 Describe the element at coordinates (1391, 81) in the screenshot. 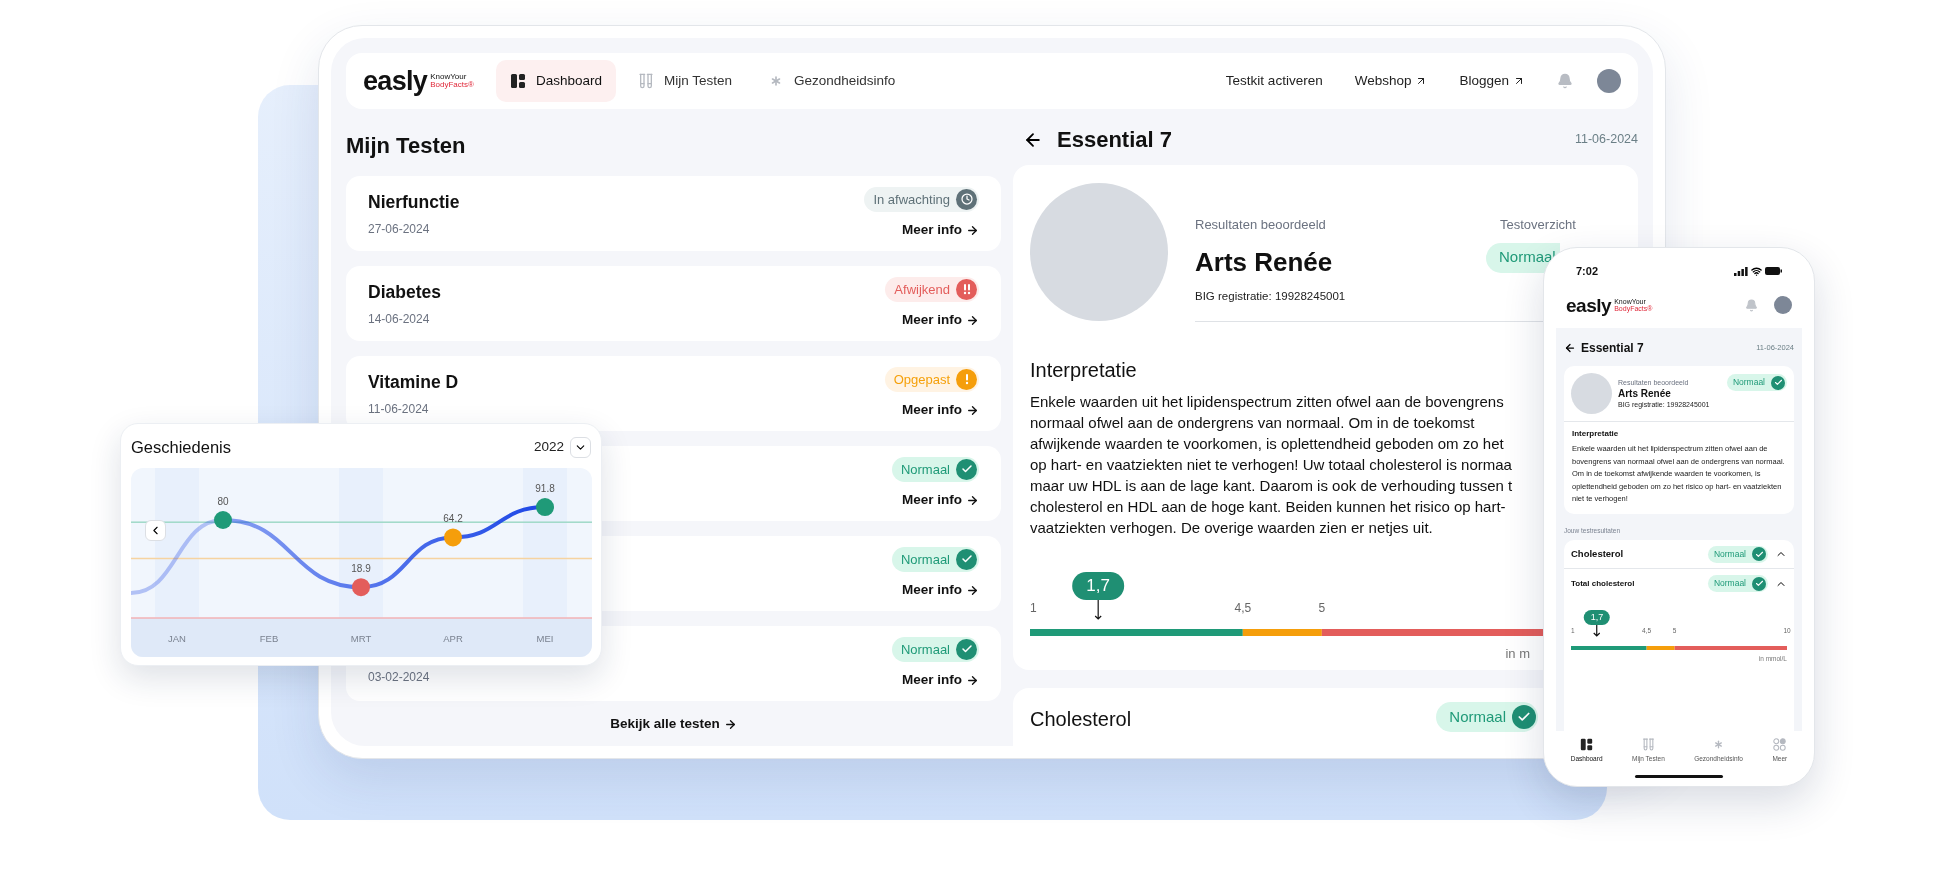

I see `nav-link: Webshop` at that location.